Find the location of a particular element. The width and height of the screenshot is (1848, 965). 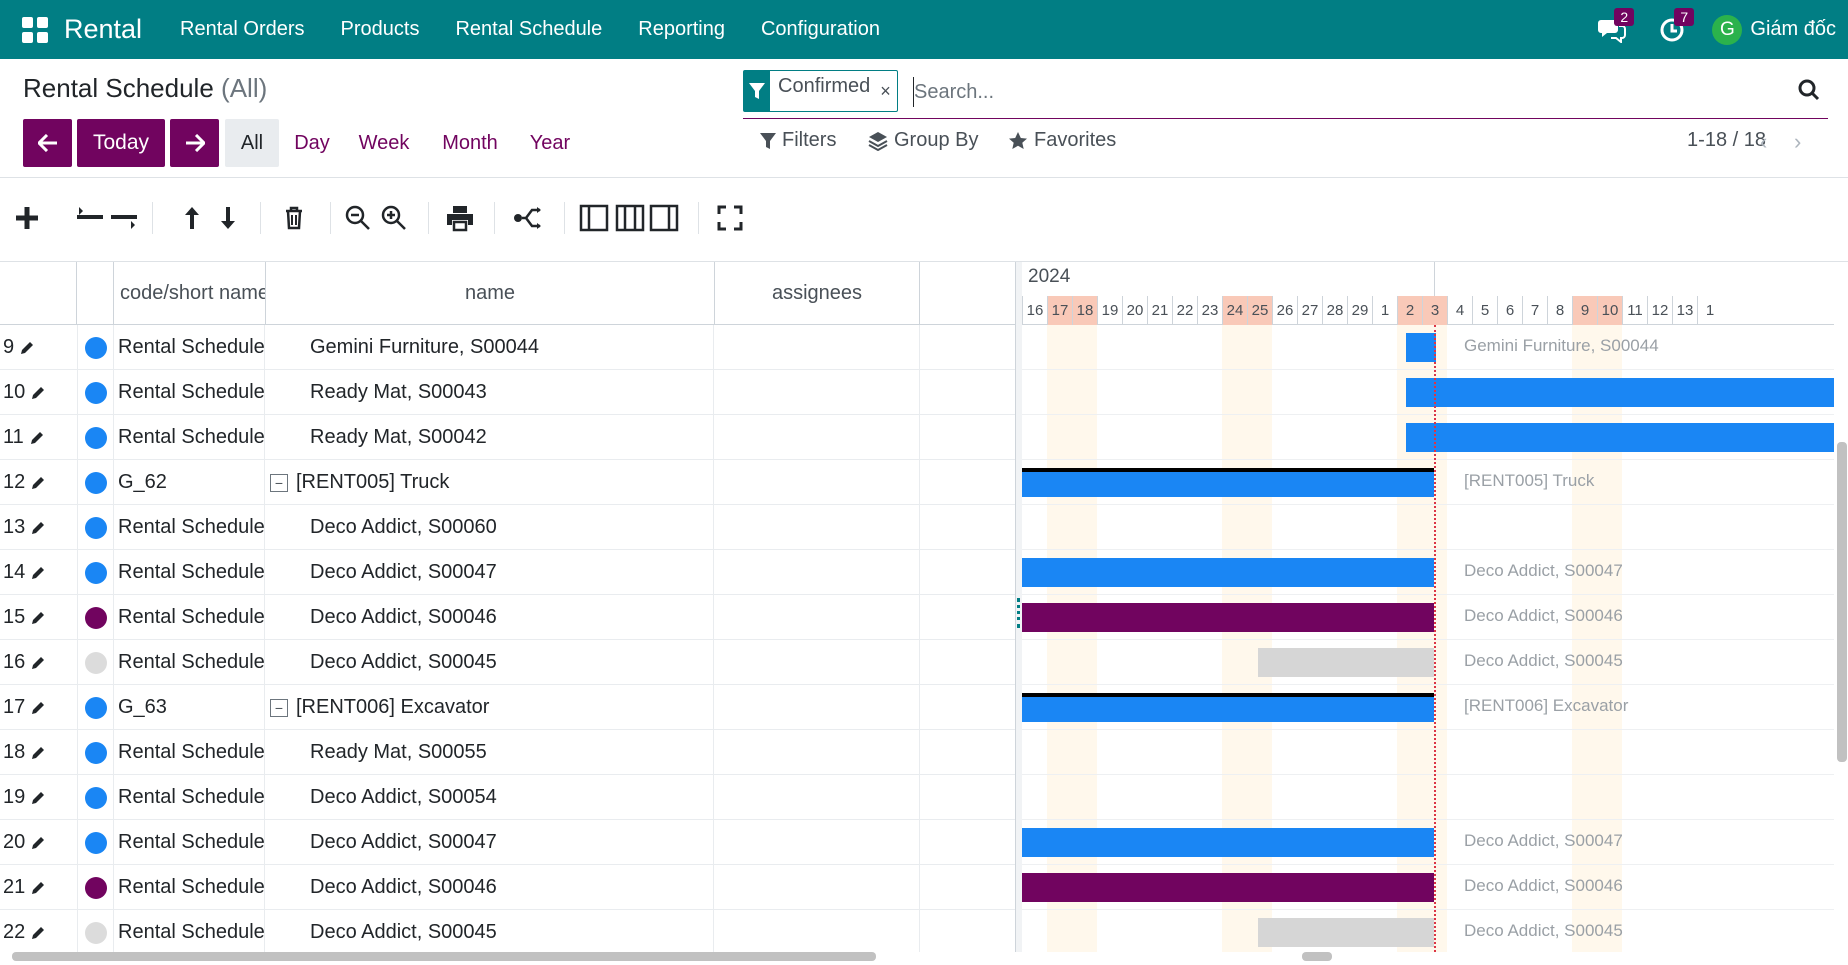

outdent-icon is located at coordinates (90, 218).